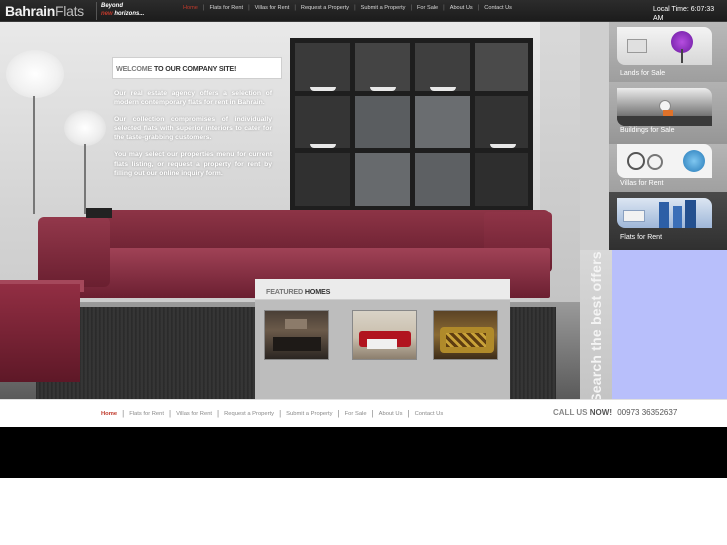  What do you see at coordinates (641, 237) in the screenshot?
I see `side-menu-label: Flats for Rent` at bounding box center [641, 237].